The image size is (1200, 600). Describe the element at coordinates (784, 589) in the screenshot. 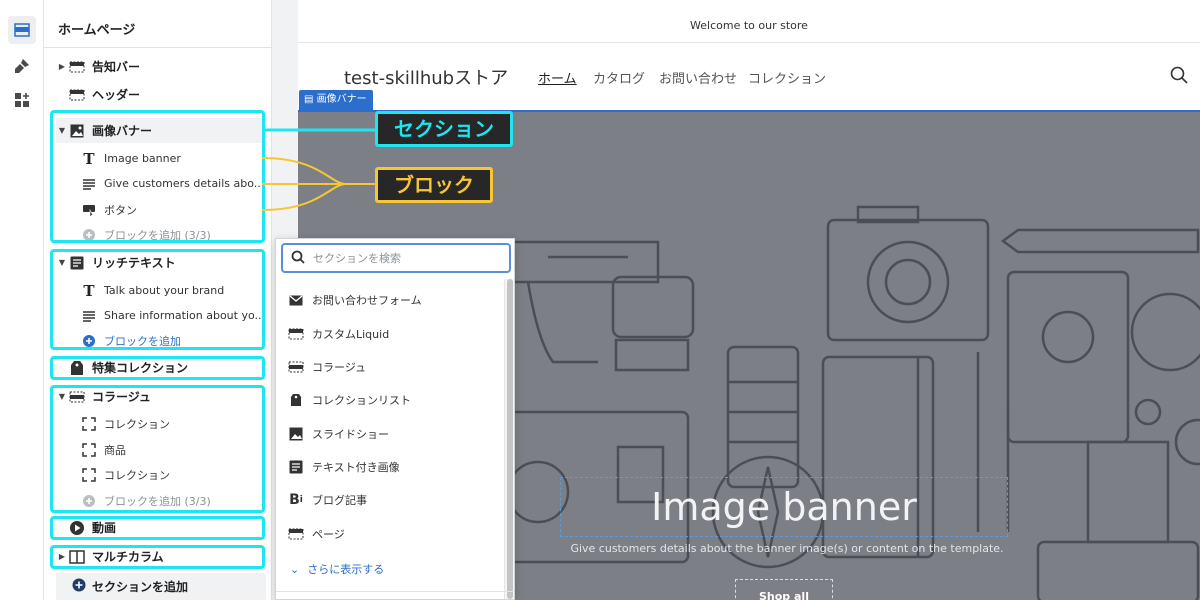

I see `shop-all-button: Shop all` at that location.